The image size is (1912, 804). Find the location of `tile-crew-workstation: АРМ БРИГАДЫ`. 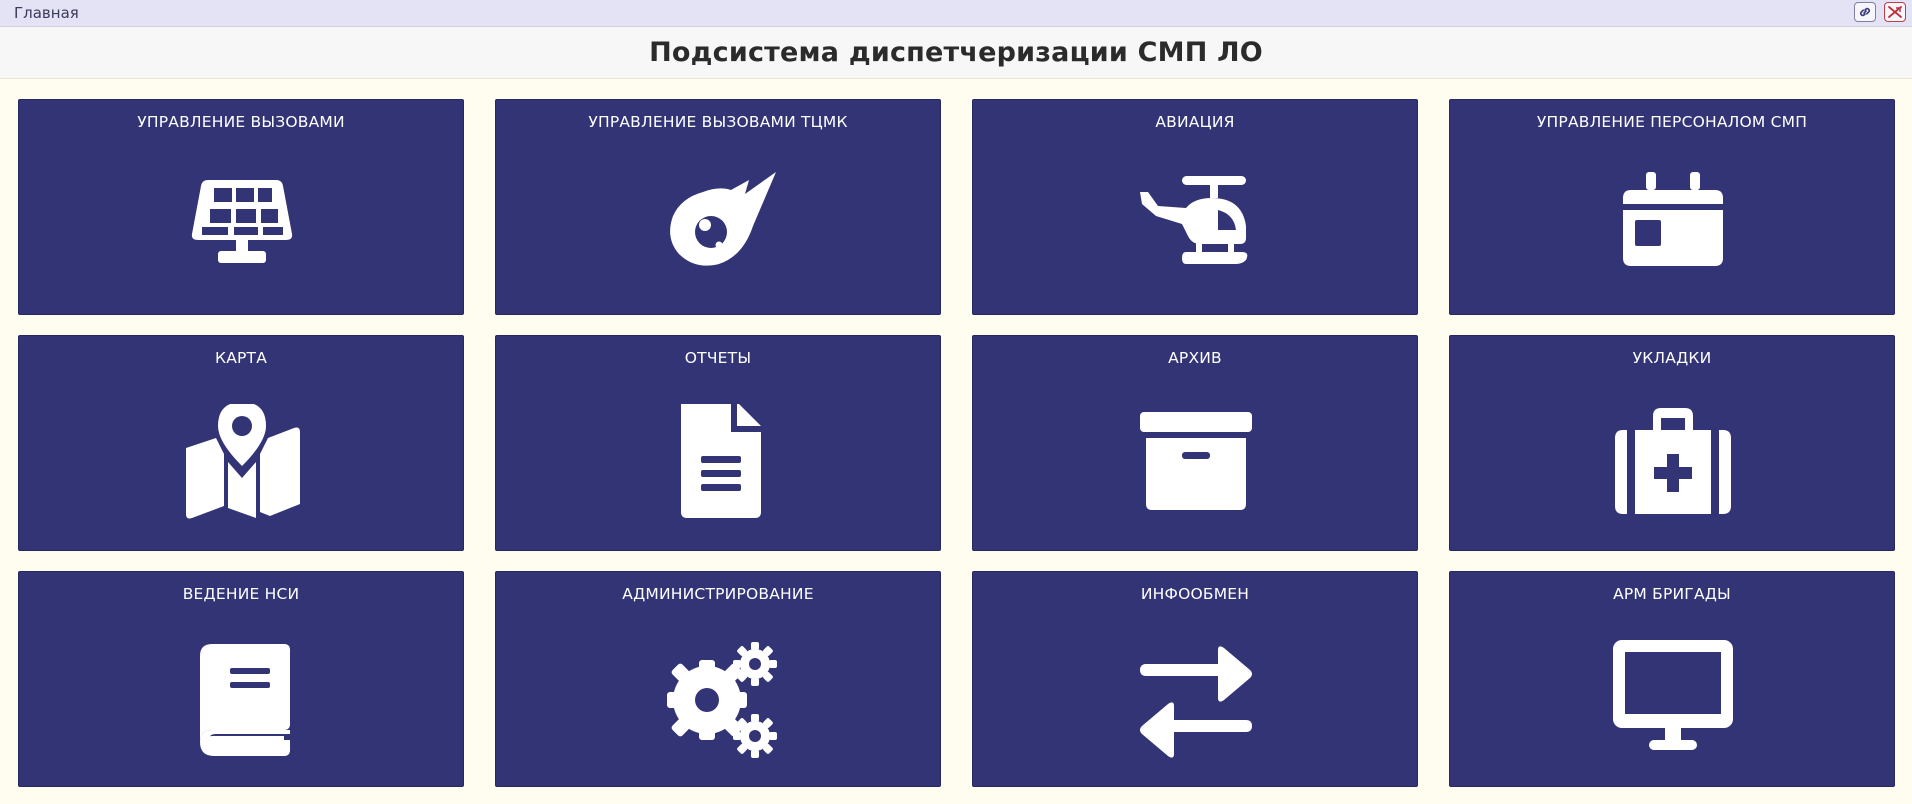

tile-crew-workstation: АРМ БРИГАДЫ is located at coordinates (1672, 679).